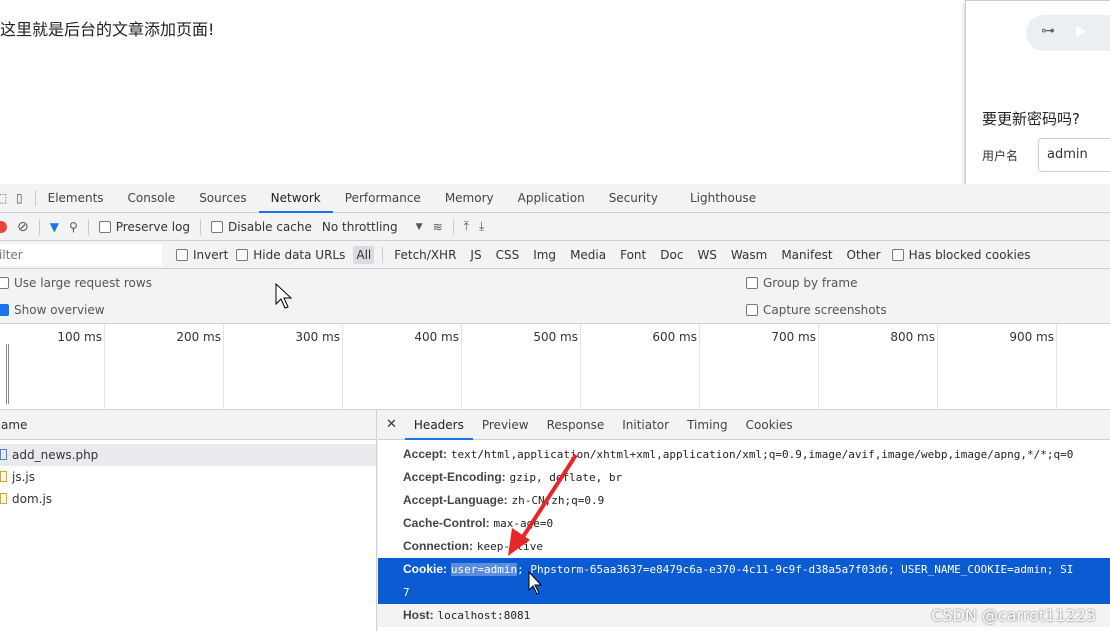 The image size is (1110, 631). What do you see at coordinates (198, 337) in the screenshot?
I see `timeline-tick-label: 200 ms` at bounding box center [198, 337].